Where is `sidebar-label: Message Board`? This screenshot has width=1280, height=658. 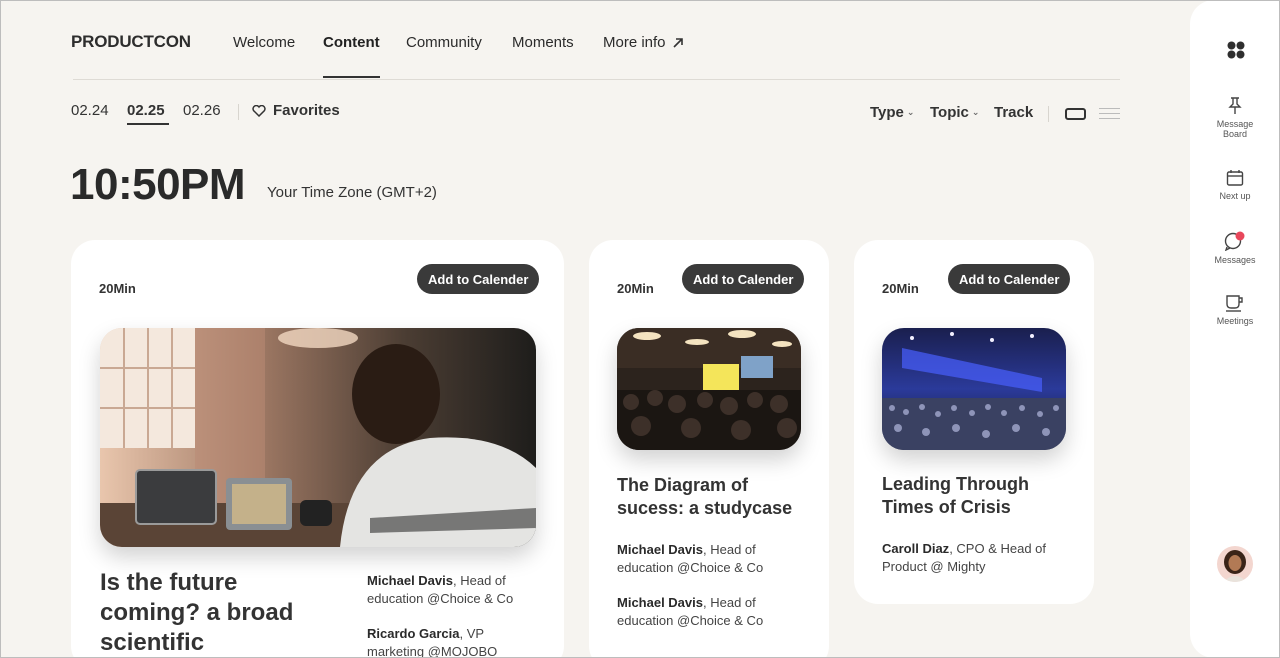 sidebar-label: Message Board is located at coordinates (1235, 129).